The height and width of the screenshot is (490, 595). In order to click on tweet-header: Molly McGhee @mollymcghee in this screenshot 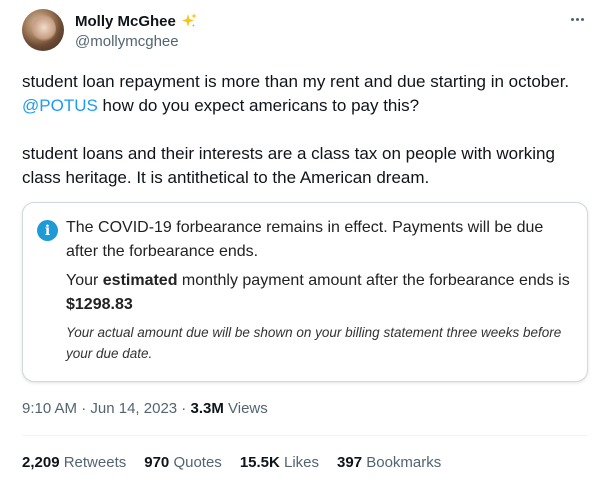, I will do `click(304, 32)`.